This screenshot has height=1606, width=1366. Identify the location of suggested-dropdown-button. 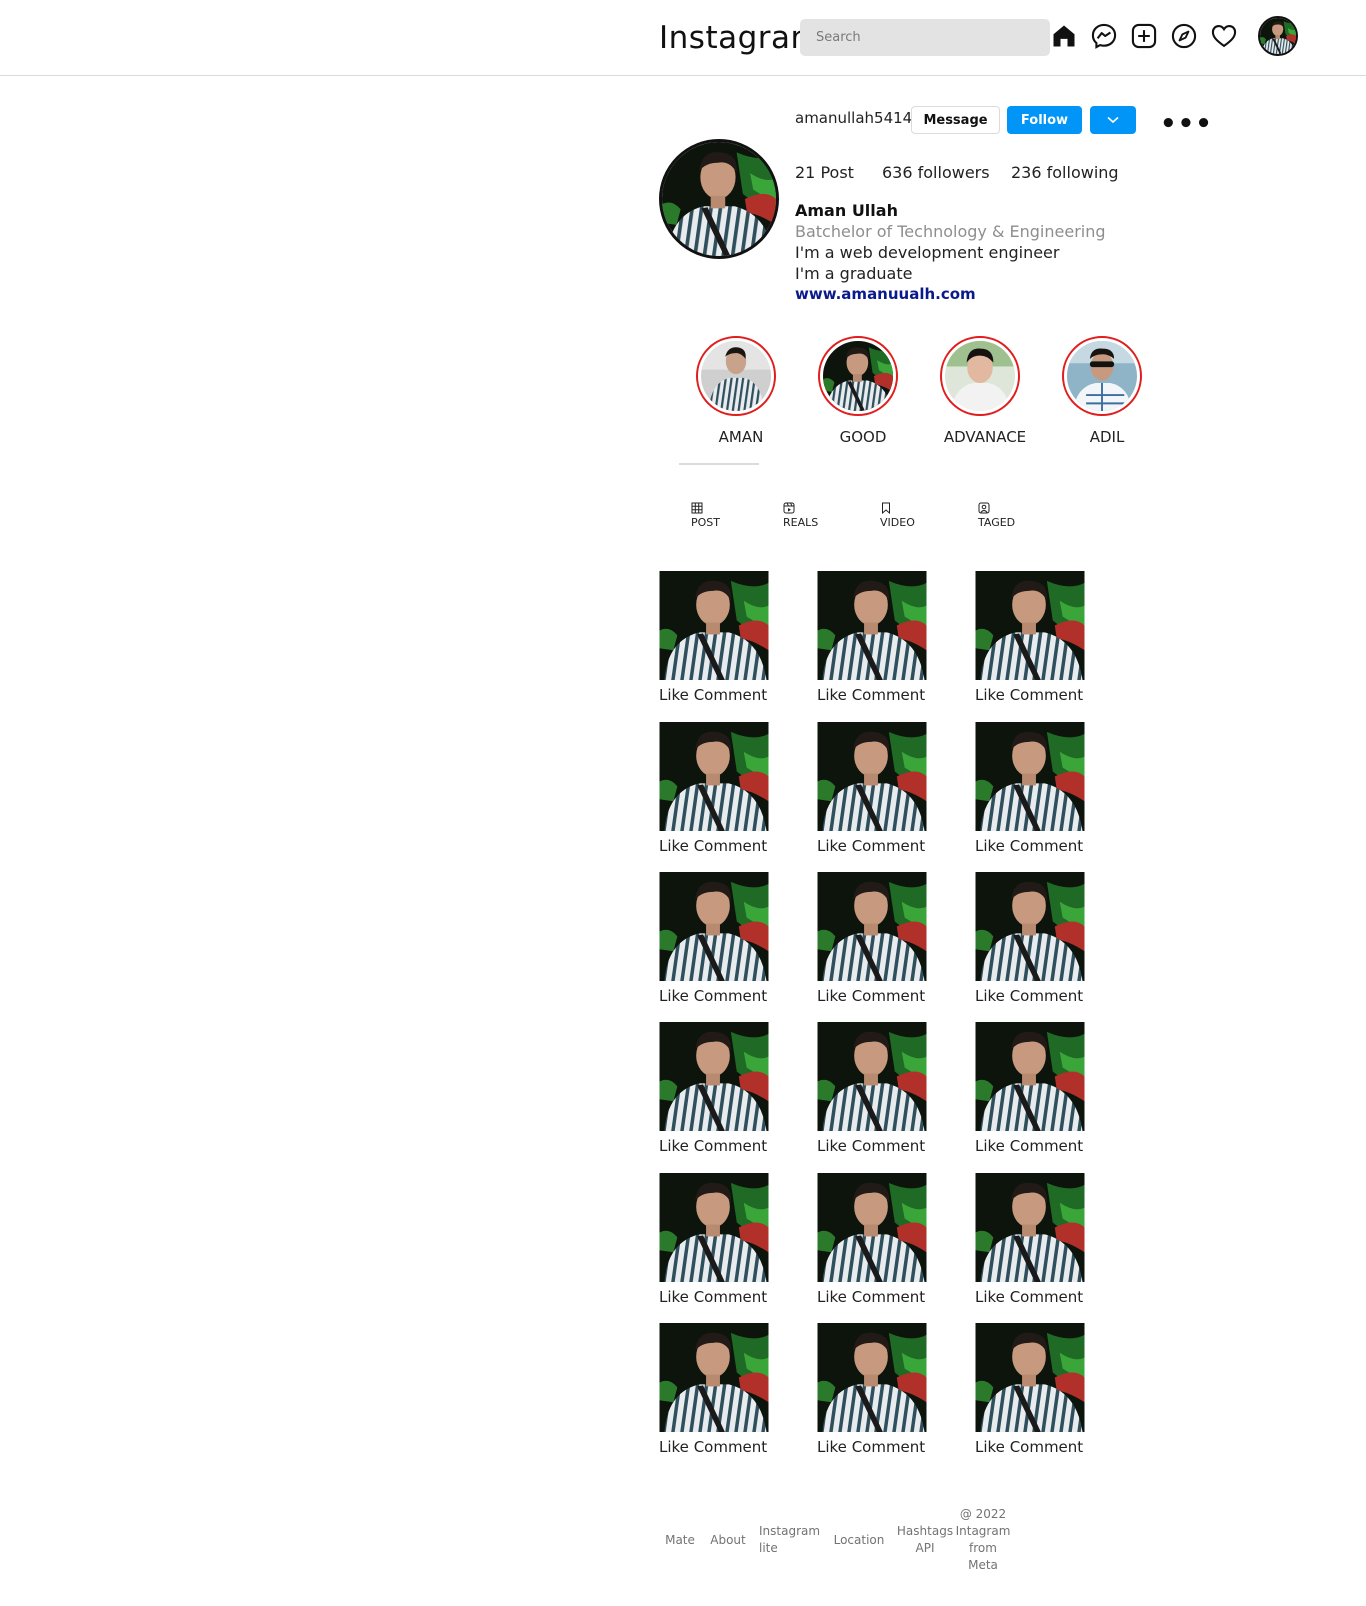
(1113, 120).